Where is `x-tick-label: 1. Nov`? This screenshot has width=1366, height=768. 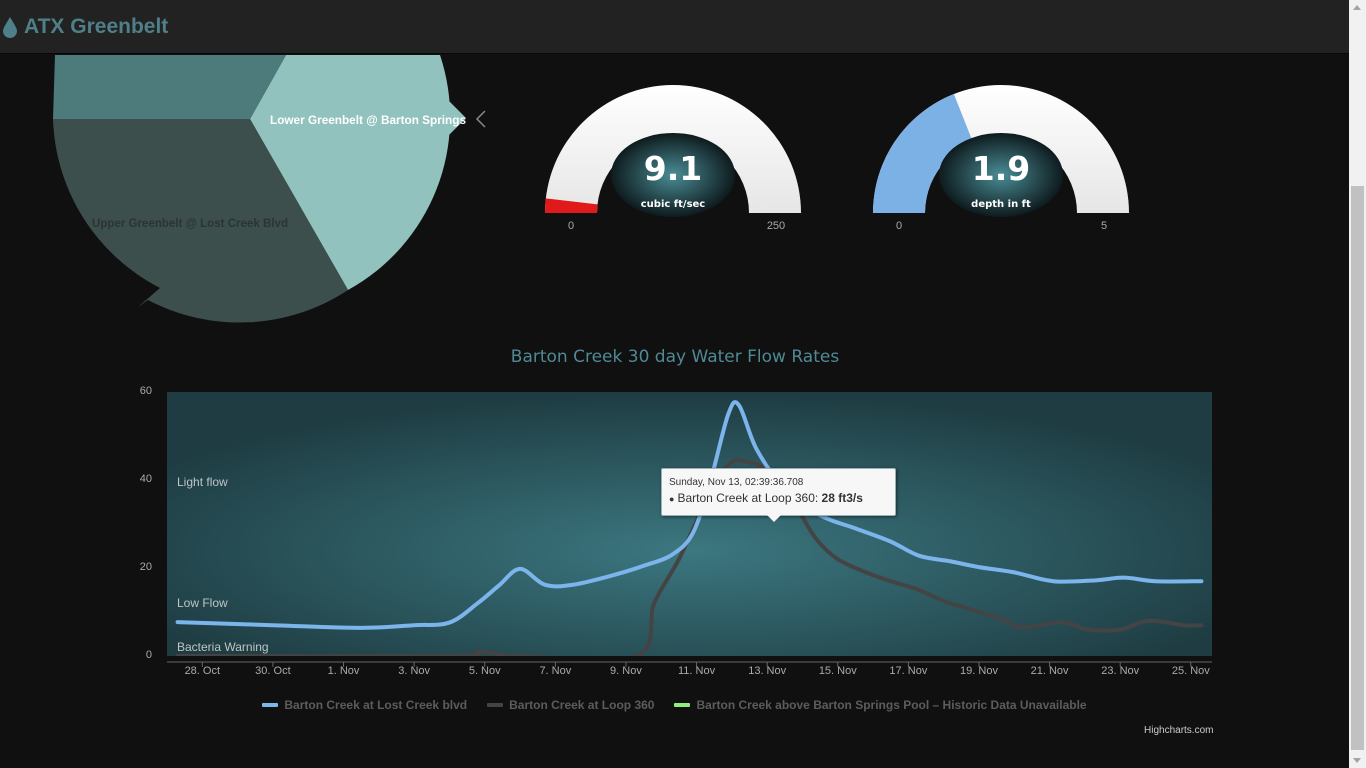 x-tick-label: 1. Nov is located at coordinates (344, 671).